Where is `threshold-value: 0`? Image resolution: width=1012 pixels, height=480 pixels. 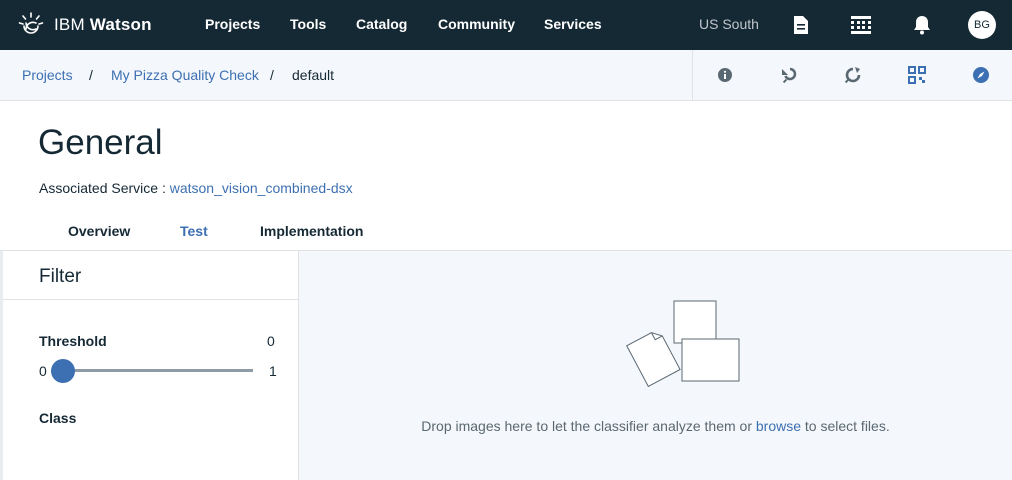
threshold-value: 0 is located at coordinates (271, 341).